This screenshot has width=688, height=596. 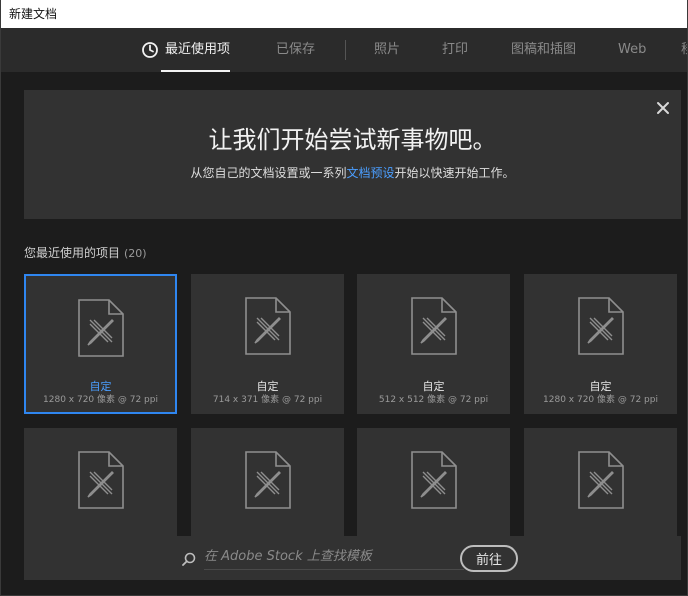 I want to click on tab-divider, so click(x=345, y=50).